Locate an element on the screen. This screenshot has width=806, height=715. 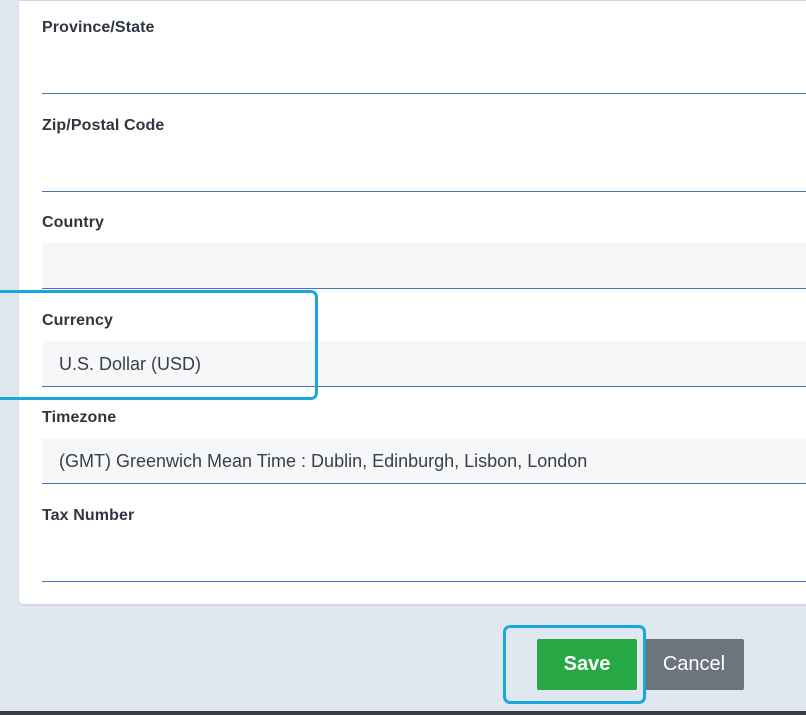
timezone-label: Timezone is located at coordinates (79, 417).